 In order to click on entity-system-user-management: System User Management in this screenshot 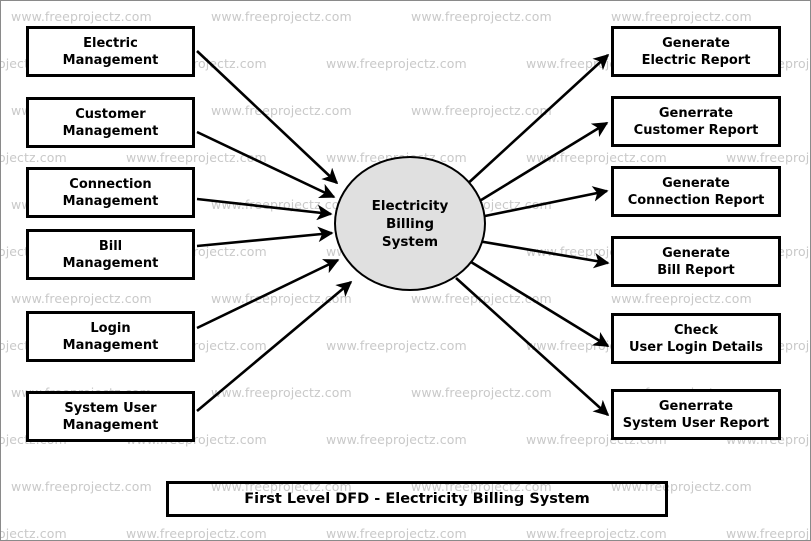, I will do `click(110, 416)`.